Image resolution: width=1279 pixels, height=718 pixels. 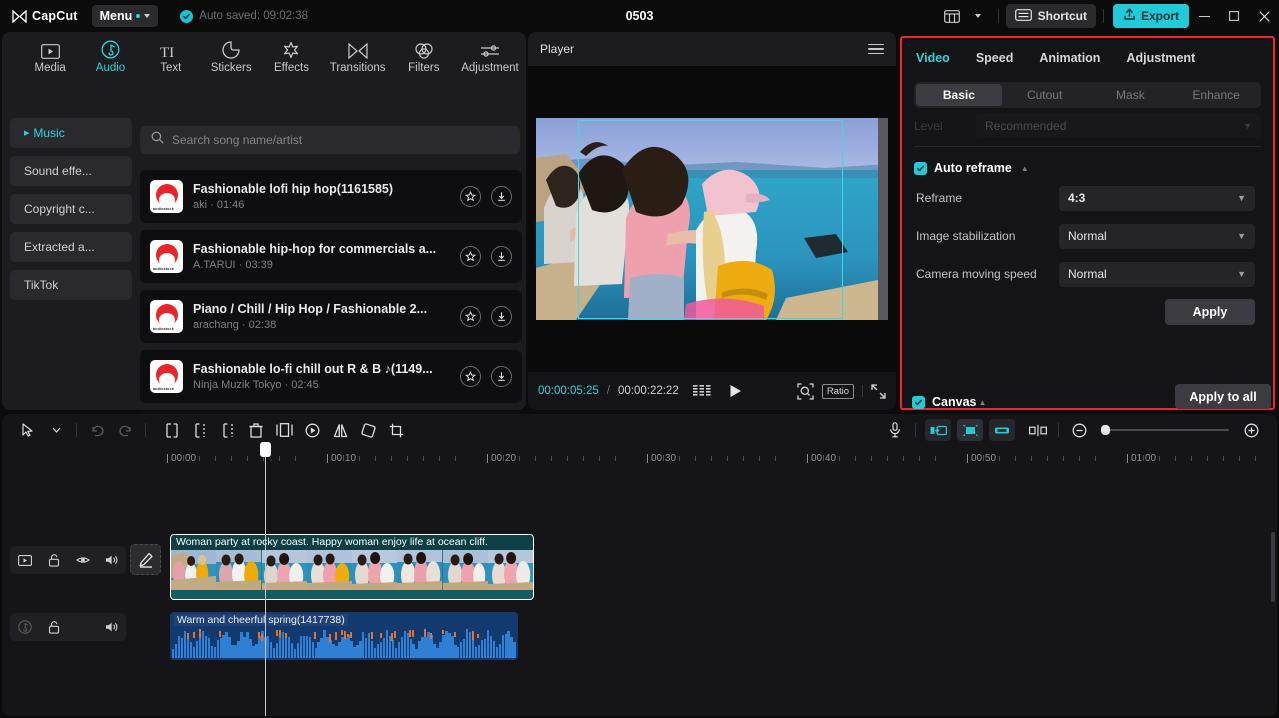 I want to click on fit-all-icon, so click(x=970, y=430).